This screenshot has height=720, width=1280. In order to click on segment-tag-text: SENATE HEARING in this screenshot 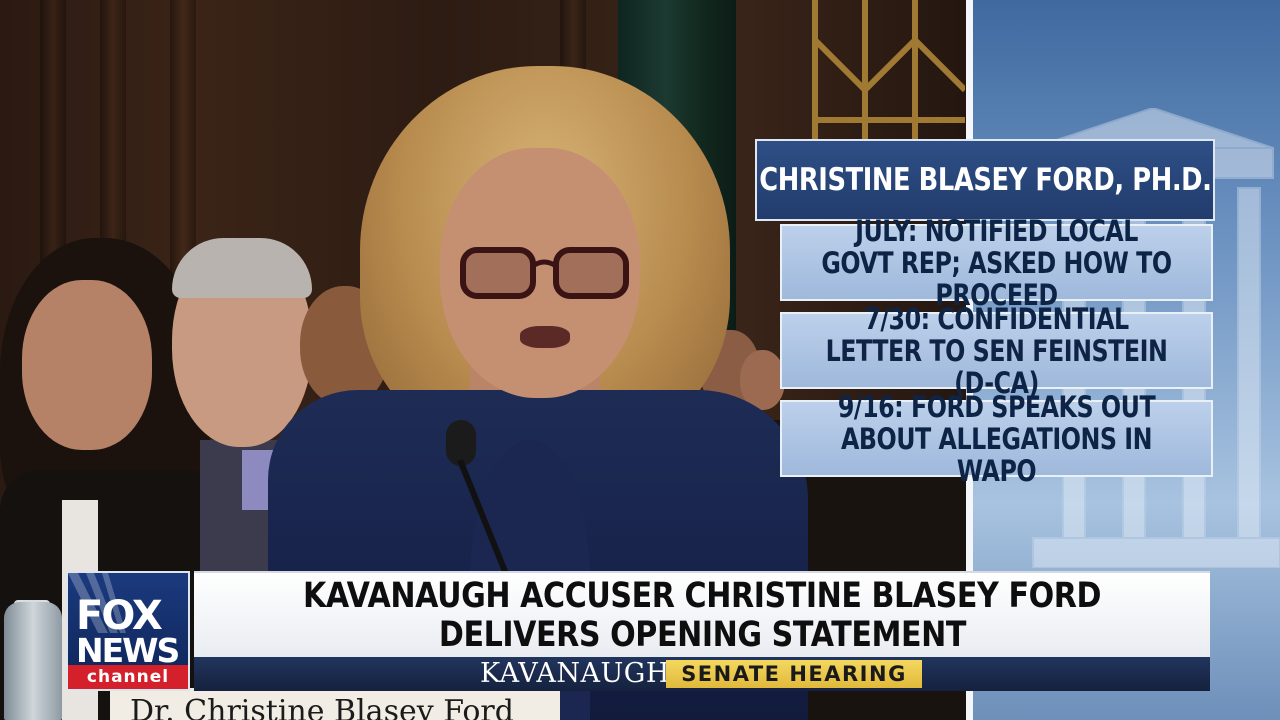, I will do `click(794, 674)`.